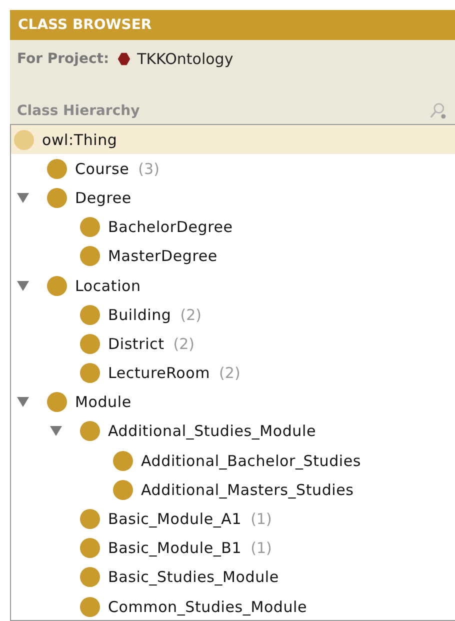 This screenshot has height=621, width=455. I want to click on tree-item: Basic_Module_B1 (1), so click(233, 548).